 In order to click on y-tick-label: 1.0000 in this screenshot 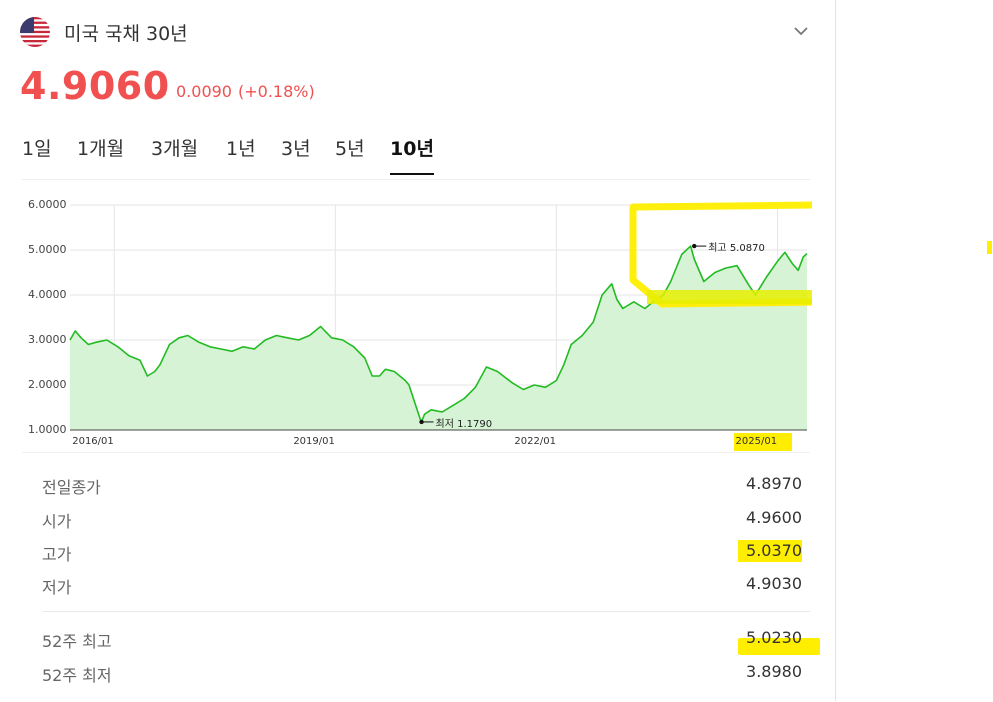, I will do `click(47, 429)`.